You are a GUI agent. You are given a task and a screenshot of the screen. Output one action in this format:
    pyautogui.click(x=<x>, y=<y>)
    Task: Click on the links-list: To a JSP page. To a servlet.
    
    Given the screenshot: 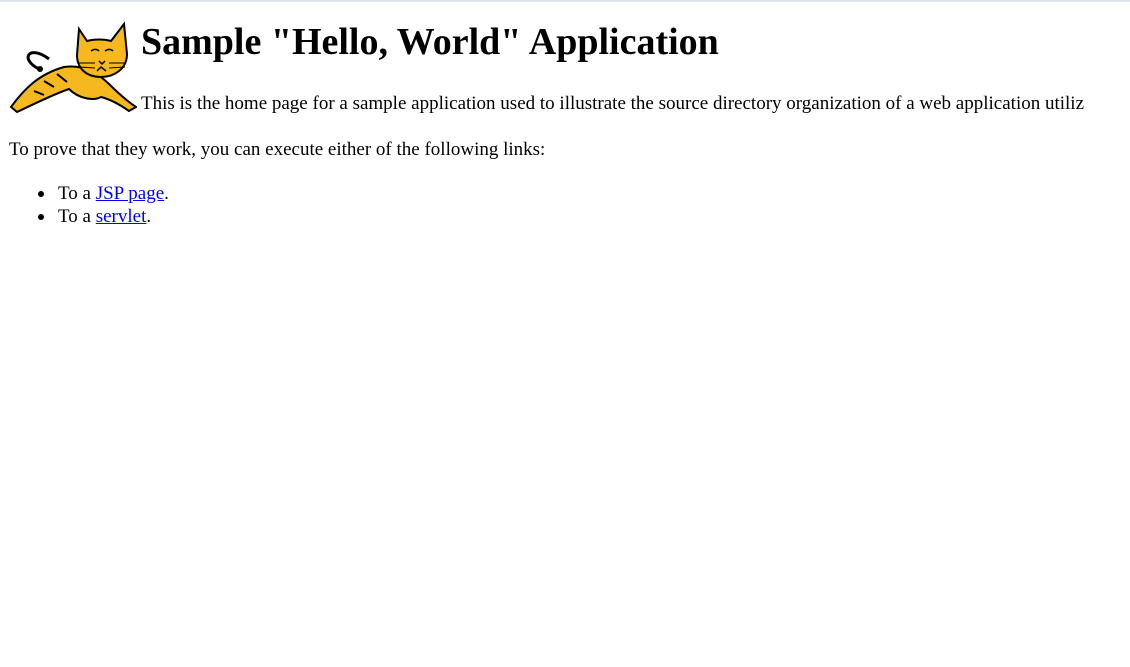 What is the action you would take?
    pyautogui.click(x=103, y=205)
    